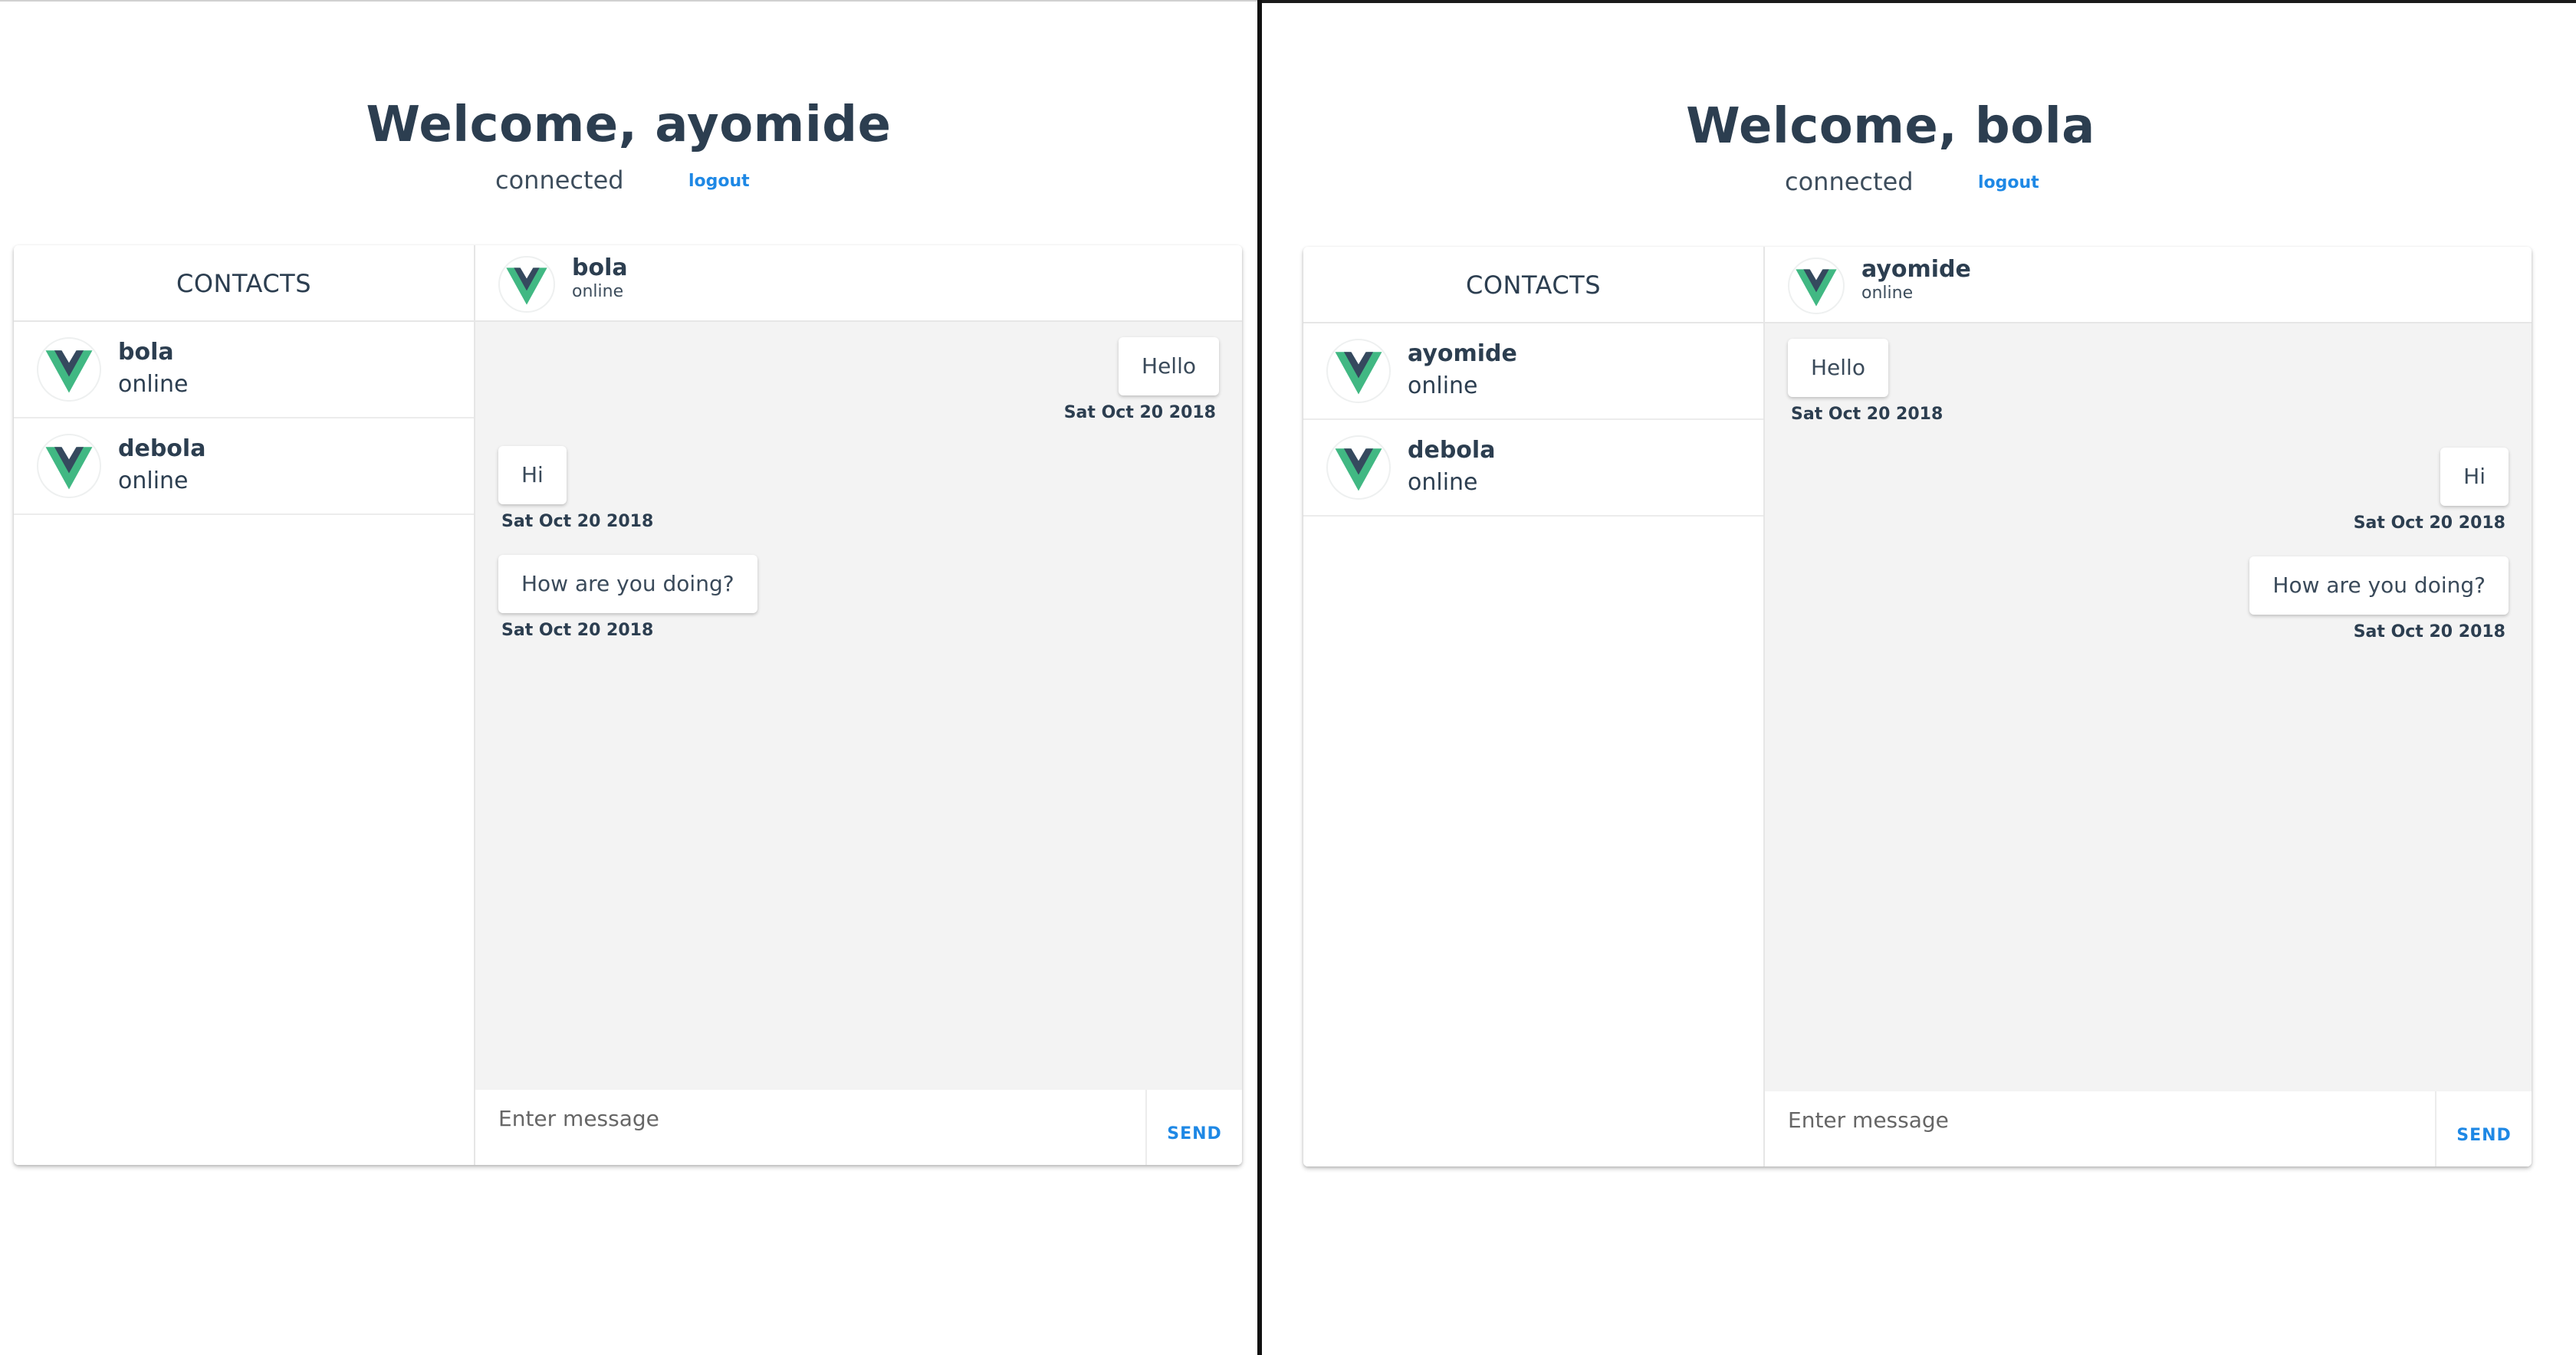  Describe the element at coordinates (1916, 270) in the screenshot. I see `conversation-partner-name: ayomide` at that location.